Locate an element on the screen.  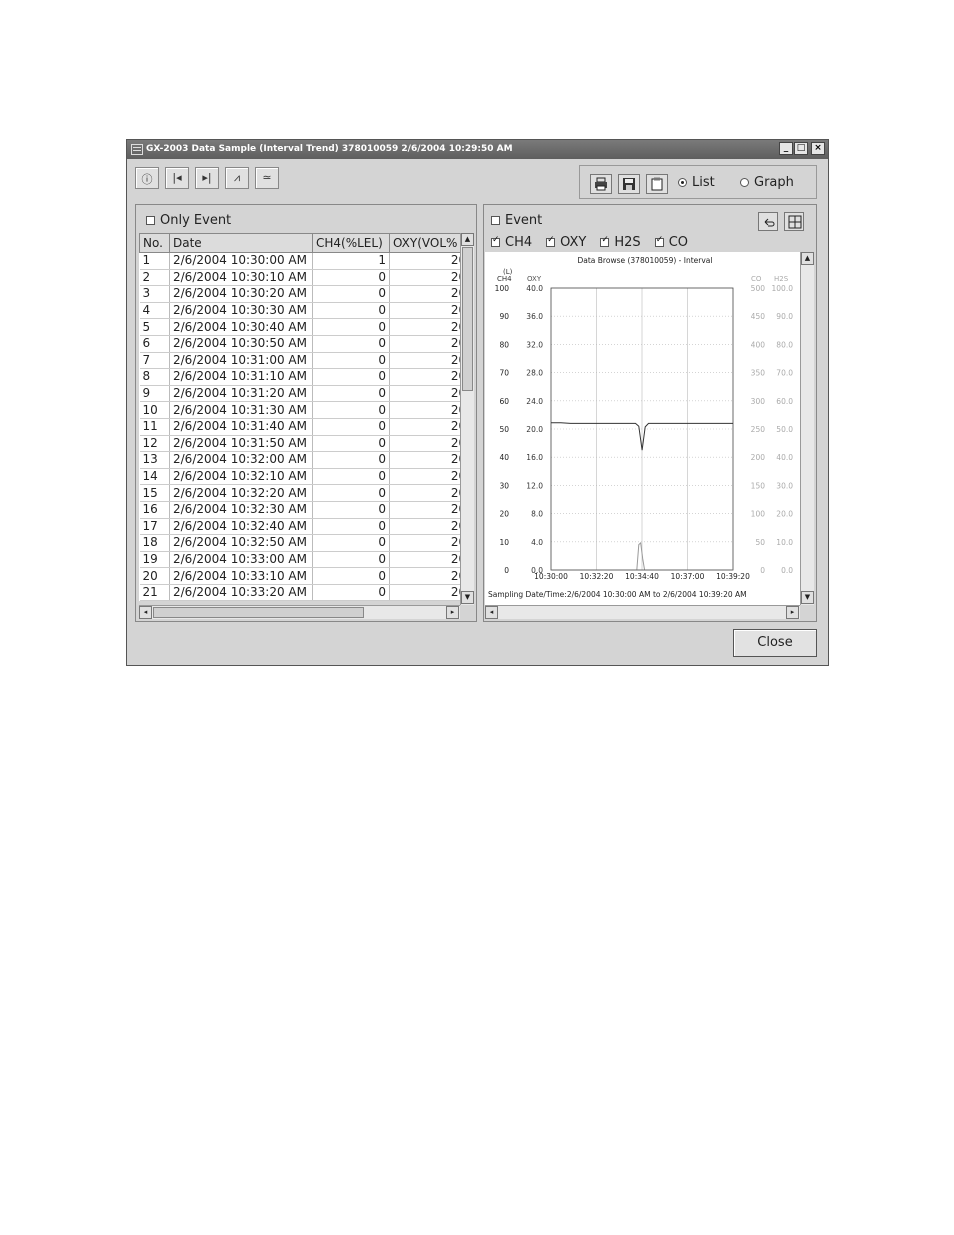
oxy-tick-label: 8.0 is located at coordinates (537, 514).